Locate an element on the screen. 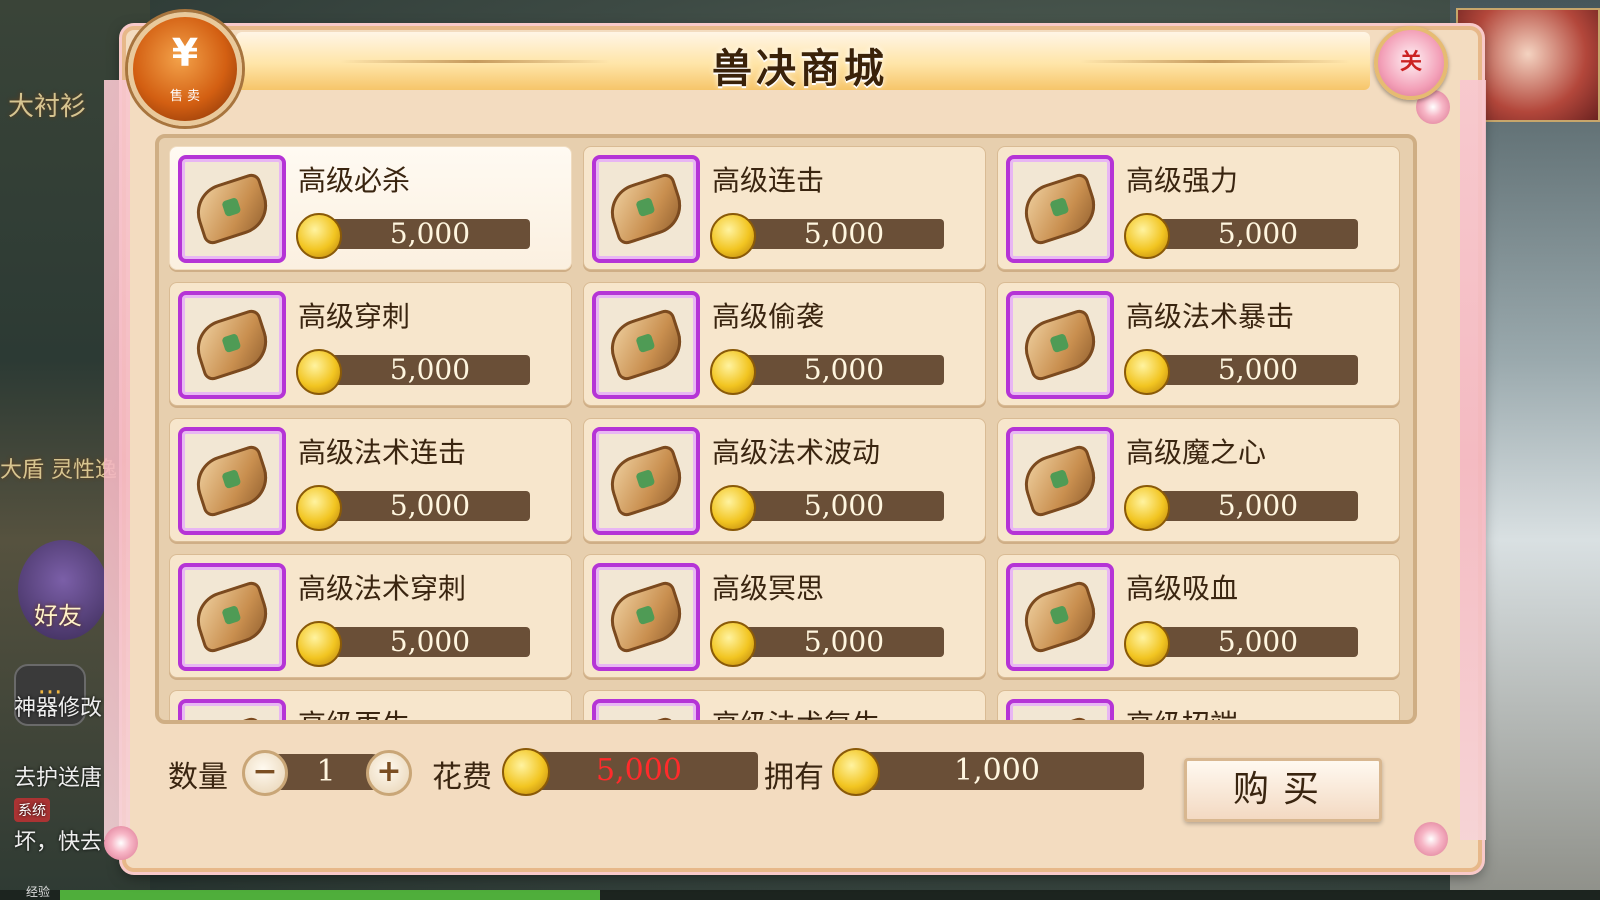 This screenshot has height=900, width=1600. friend-label: 好友 is located at coordinates (58, 616).